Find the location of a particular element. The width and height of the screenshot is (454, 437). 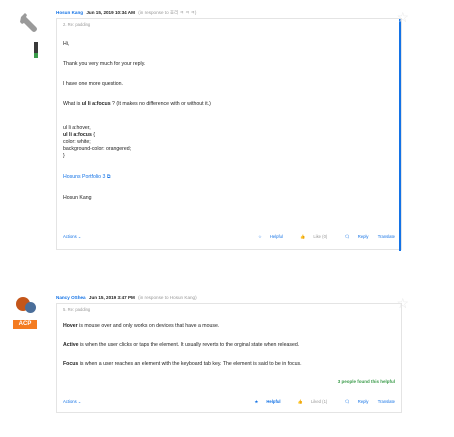

code-line-2: ul li a:focus { is located at coordinates (79, 135).